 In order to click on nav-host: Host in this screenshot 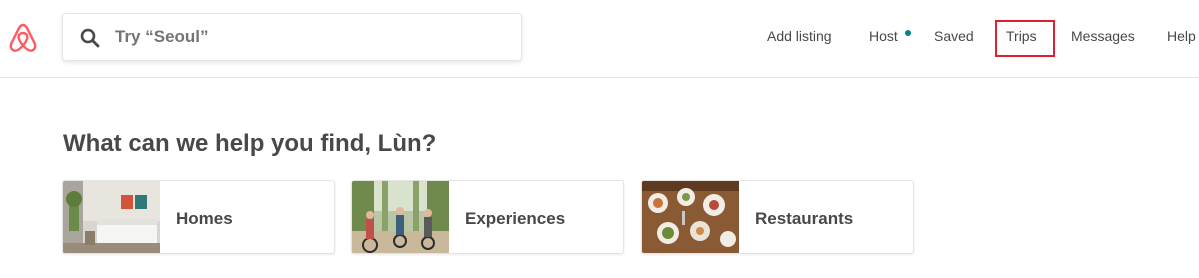, I will do `click(883, 36)`.